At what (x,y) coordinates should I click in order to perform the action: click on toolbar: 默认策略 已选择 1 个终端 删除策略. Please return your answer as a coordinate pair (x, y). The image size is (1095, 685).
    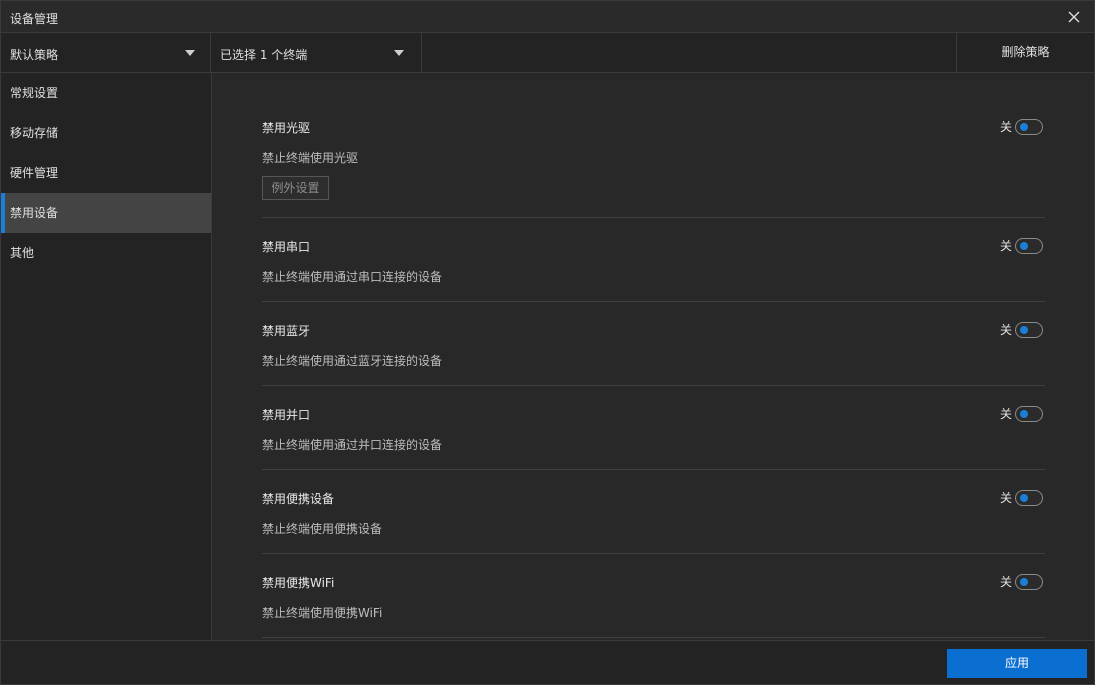
    Looking at the image, I should click on (547, 53).